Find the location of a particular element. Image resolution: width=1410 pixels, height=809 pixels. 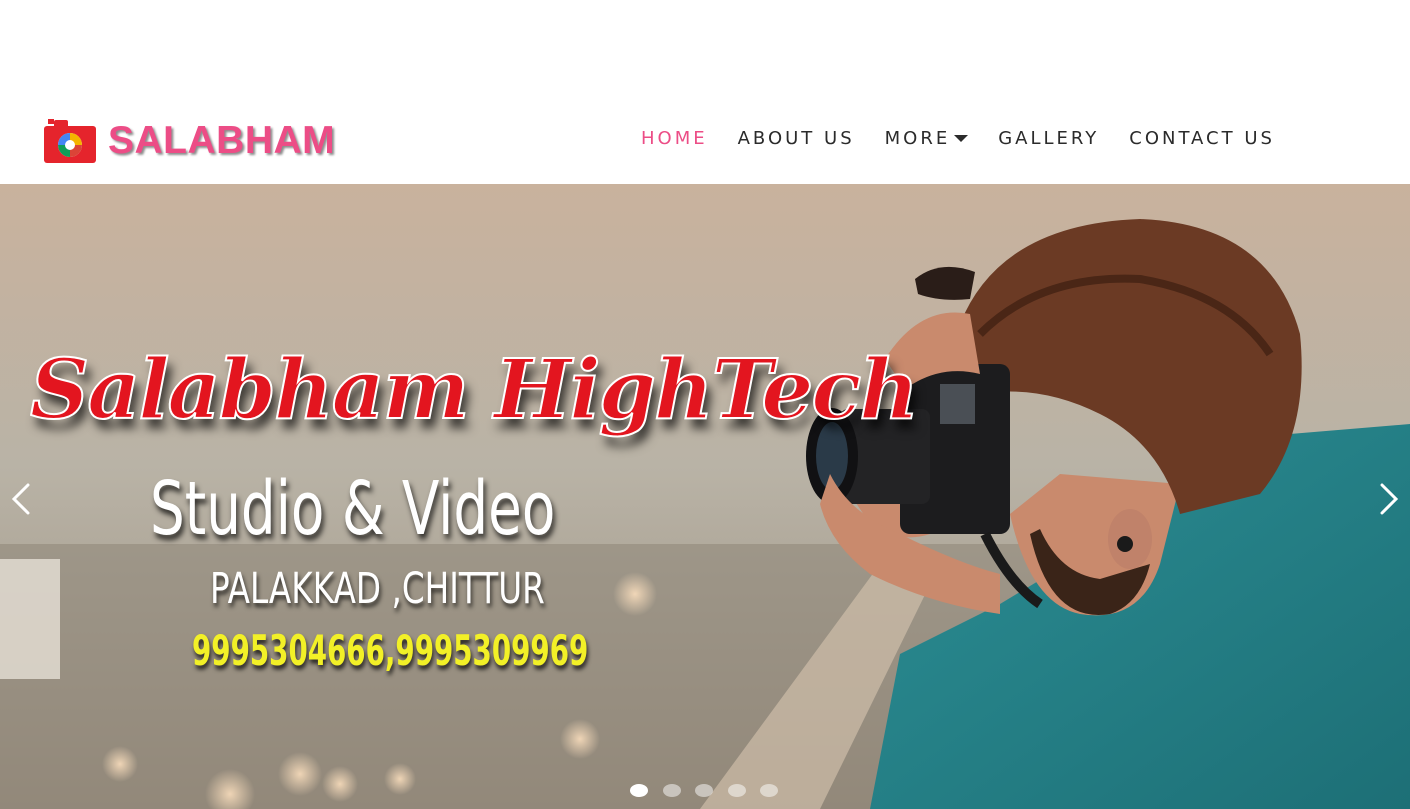

nav-item-about-us: ABOUT US is located at coordinates (796, 138).